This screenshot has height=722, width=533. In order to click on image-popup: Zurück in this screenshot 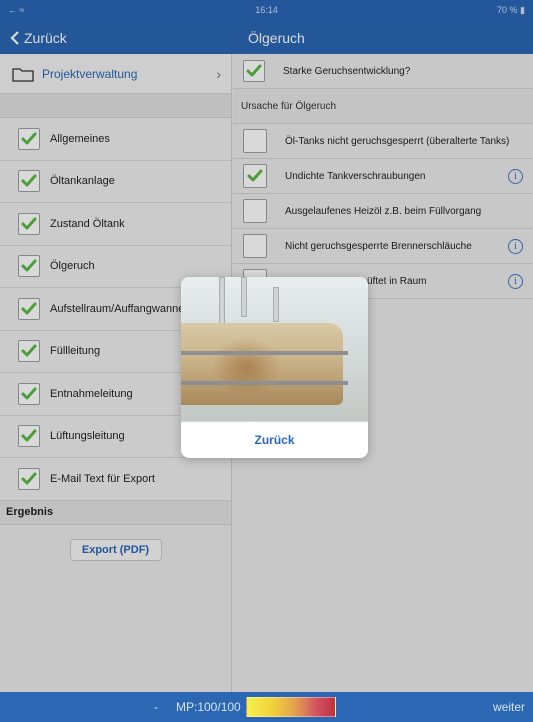, I will do `click(274, 367)`.